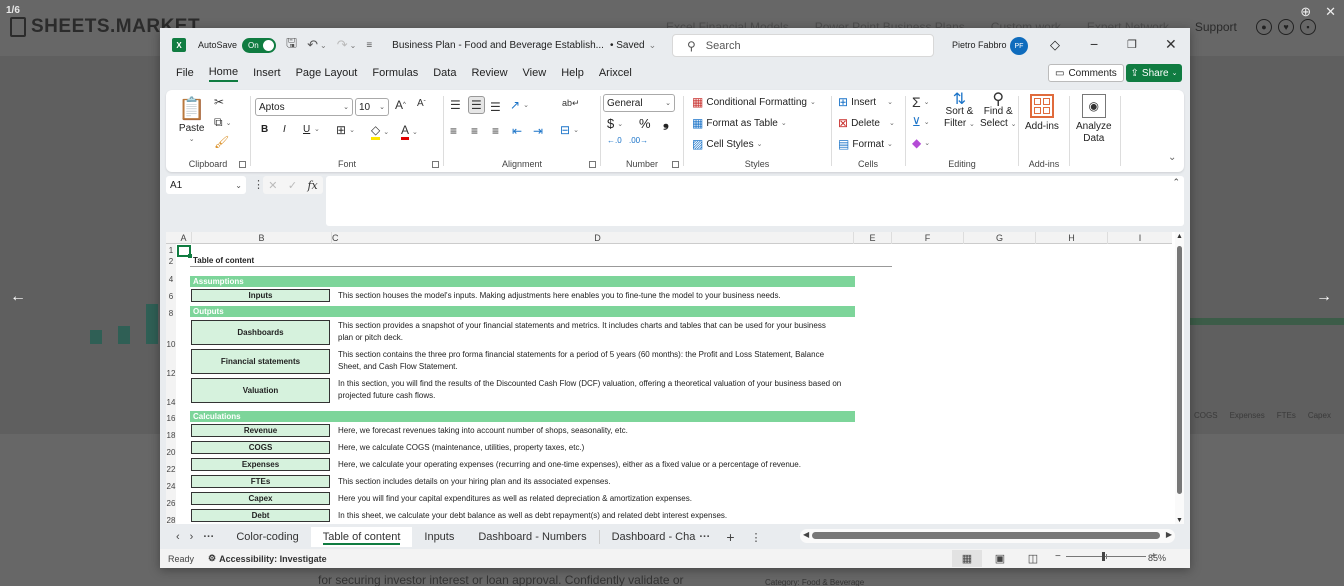 This screenshot has height=586, width=1344. What do you see at coordinates (259, 45) in the screenshot?
I see `autosave-toggle: On` at bounding box center [259, 45].